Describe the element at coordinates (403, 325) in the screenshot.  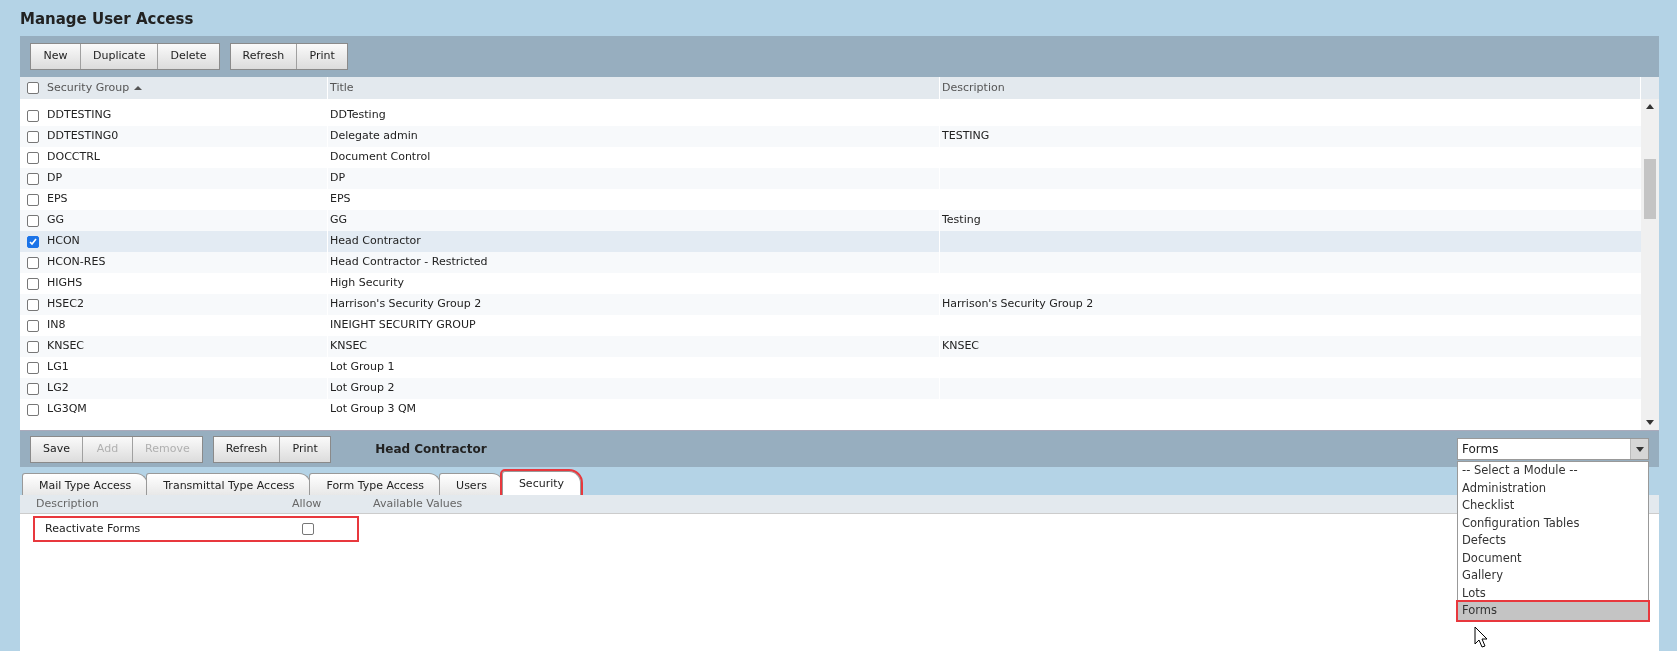
I see `table-cell: INEIGHT SECURITY GROUP` at that location.